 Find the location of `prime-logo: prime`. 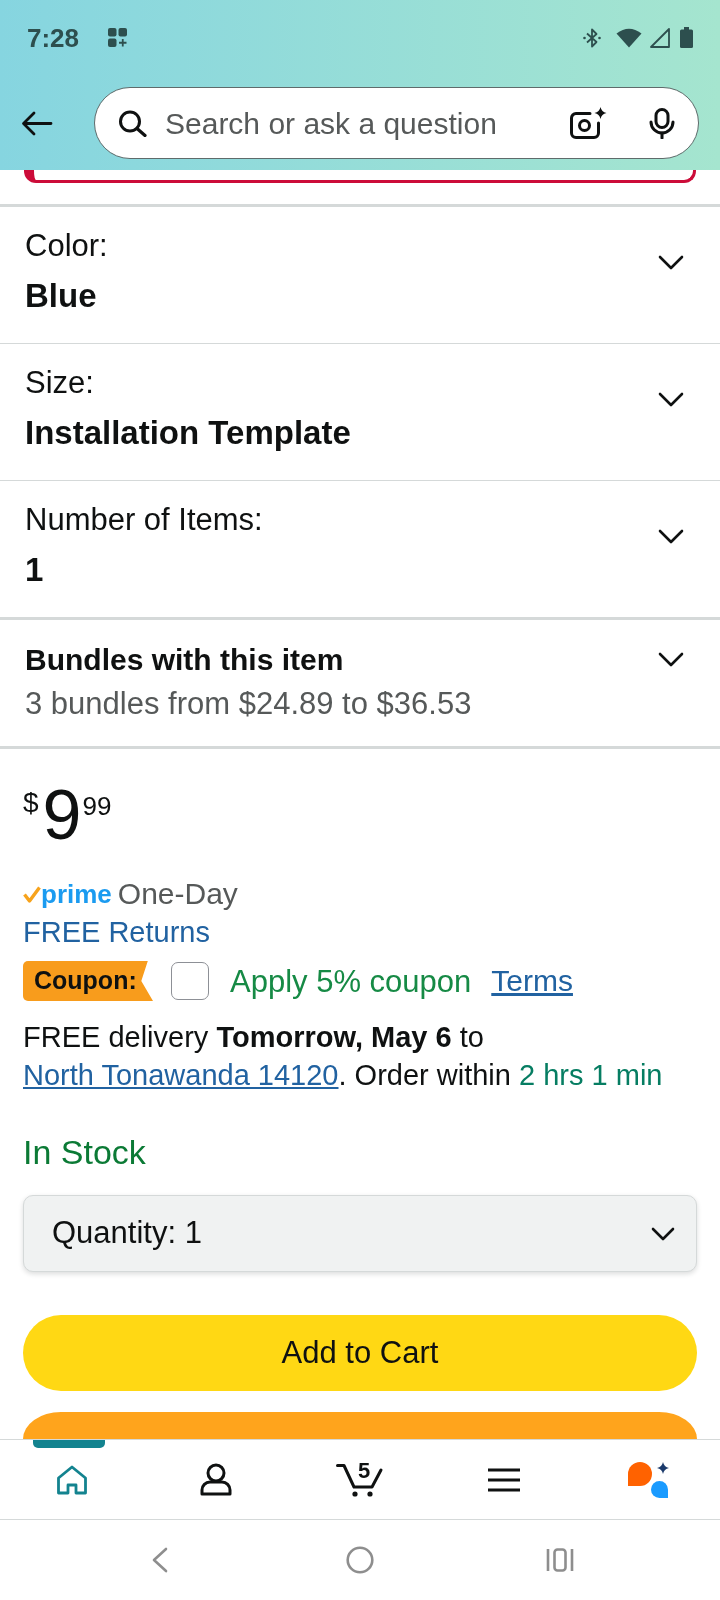

prime-logo: prime is located at coordinates (76, 894).